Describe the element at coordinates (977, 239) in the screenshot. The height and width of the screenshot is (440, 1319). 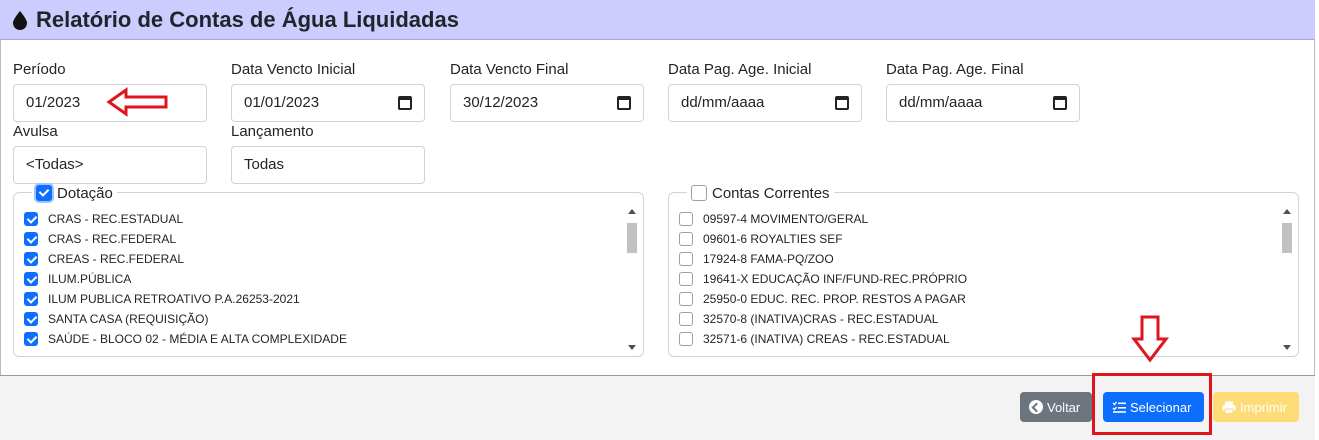
I see `contas-list-item: 09601-6 ROYALTIES SEF` at that location.